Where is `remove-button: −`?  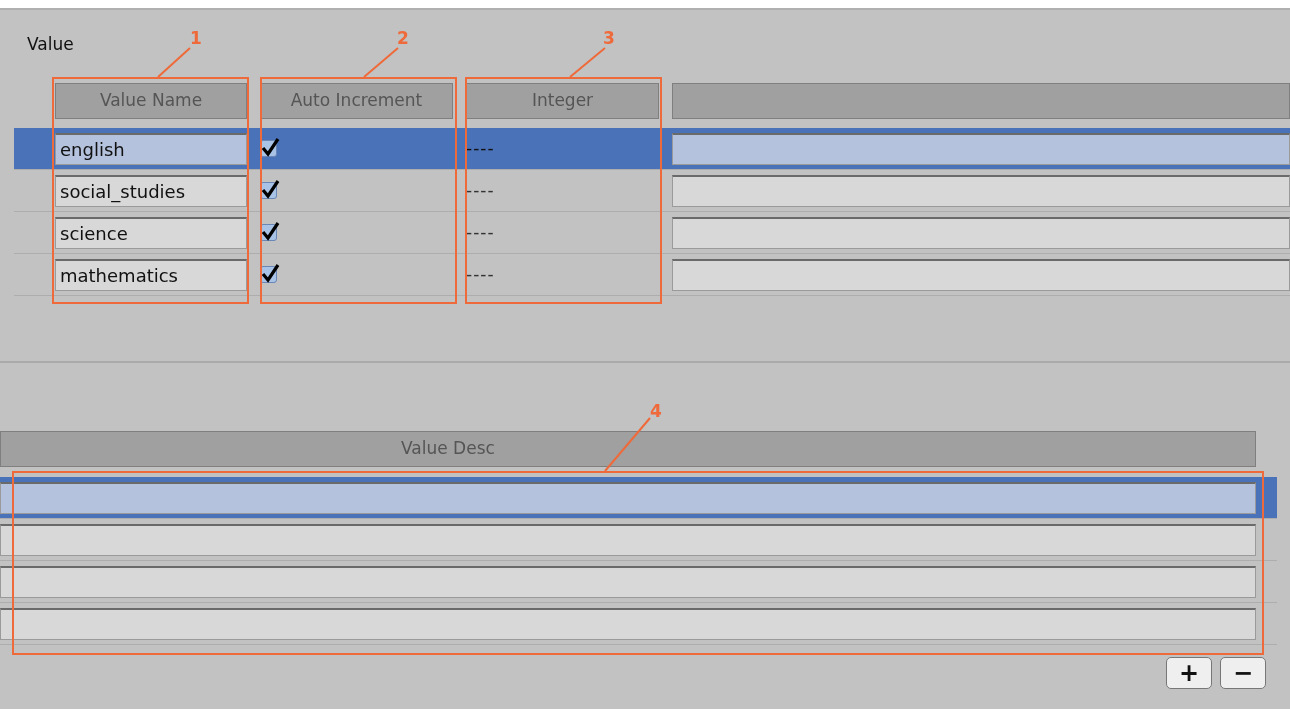
remove-button: − is located at coordinates (1243, 673).